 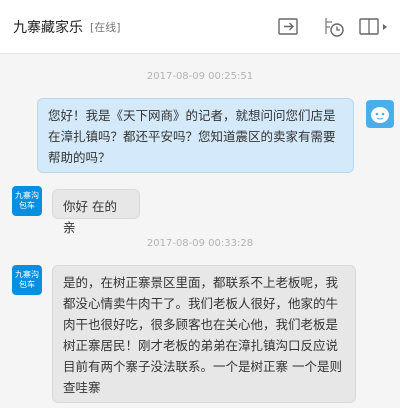 What do you see at coordinates (96, 212) in the screenshot?
I see `incoming-message: 你好 在的 亲` at bounding box center [96, 212].